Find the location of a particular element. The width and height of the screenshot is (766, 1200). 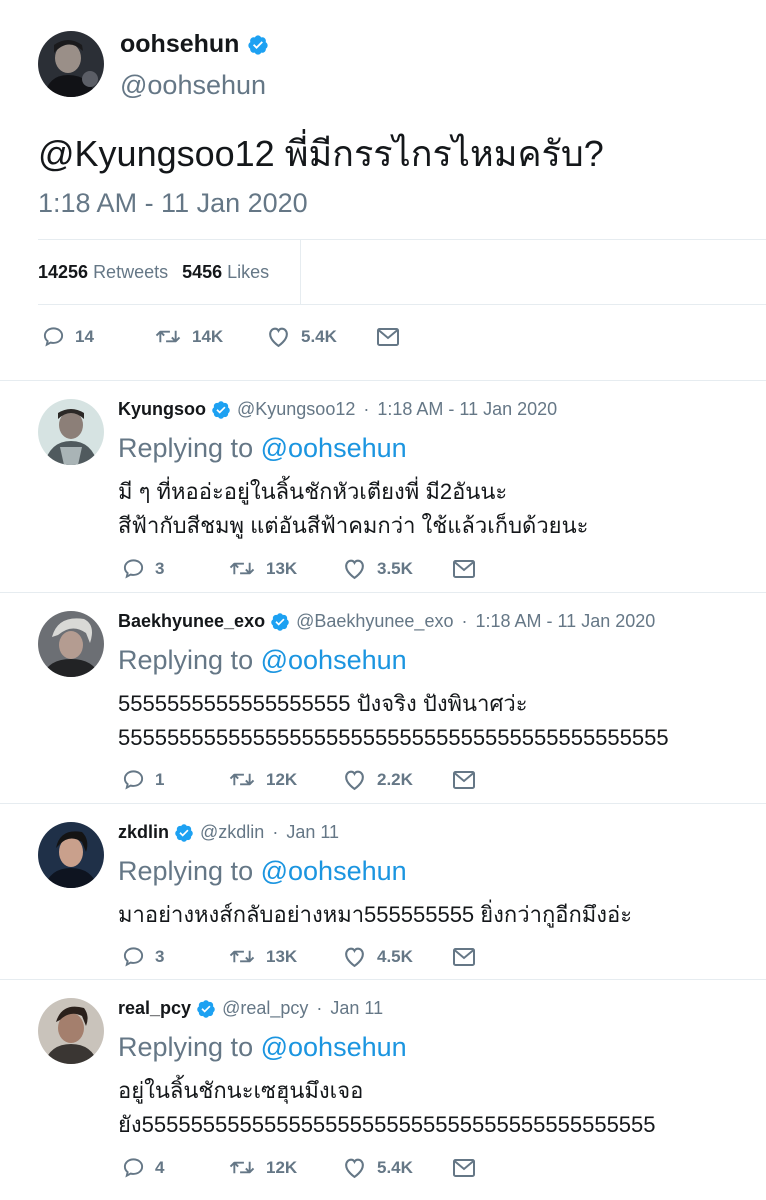

like-button: 3.5K is located at coordinates (397, 568).